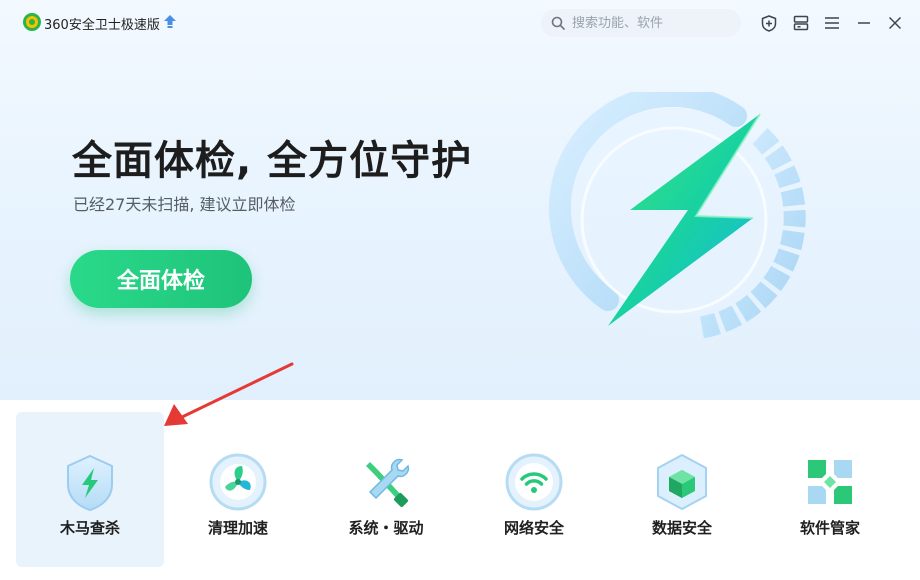  I want to click on layout-icon, so click(801, 23).